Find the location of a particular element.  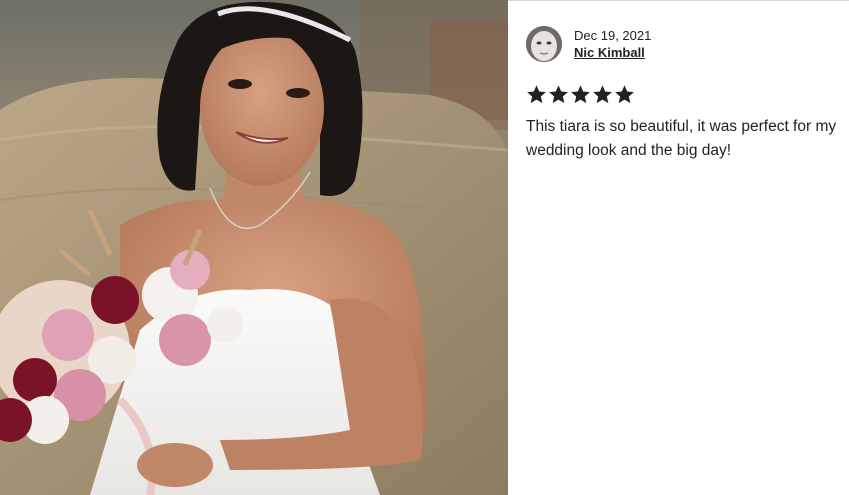

avatar-image is located at coordinates (544, 44).